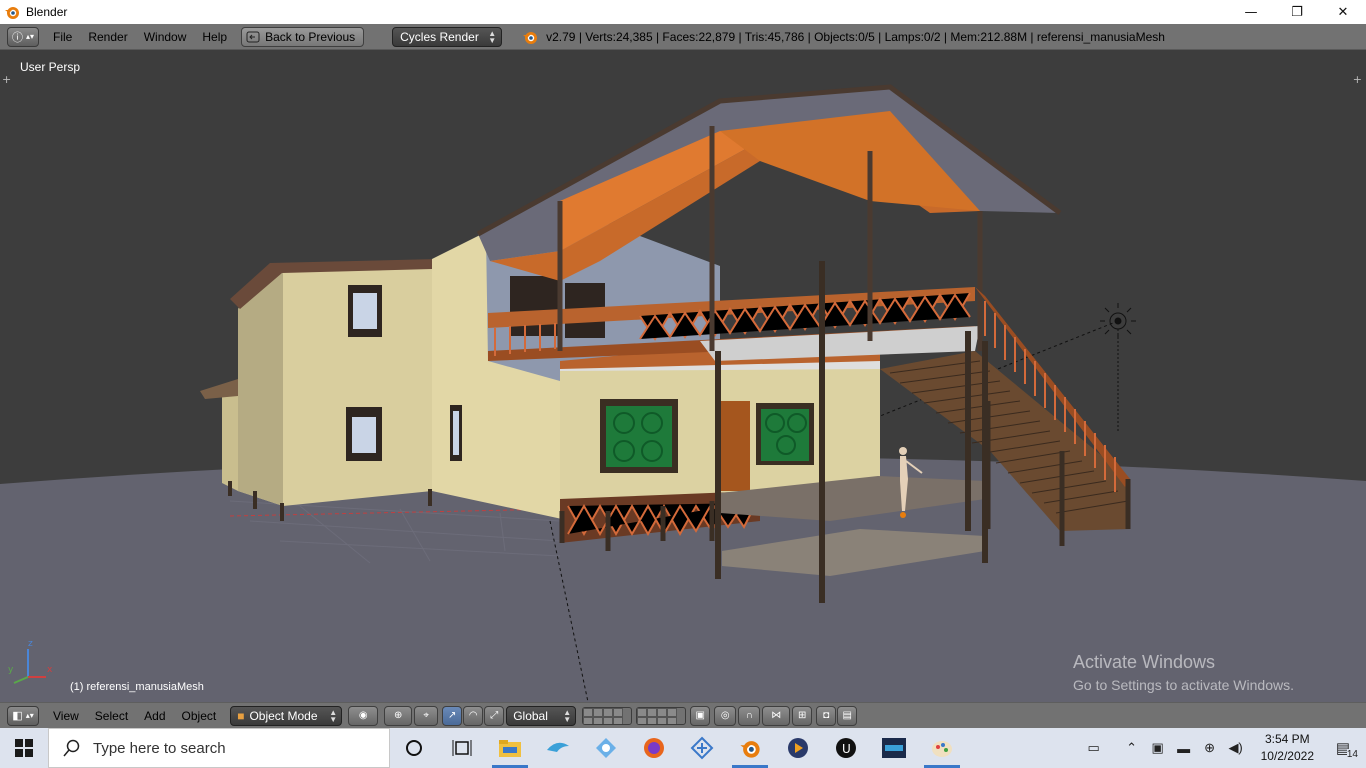 Image resolution: width=1366 pixels, height=768 pixels. Describe the element at coordinates (17, 37) in the screenshot. I see `info-icon: ⓘ` at that location.